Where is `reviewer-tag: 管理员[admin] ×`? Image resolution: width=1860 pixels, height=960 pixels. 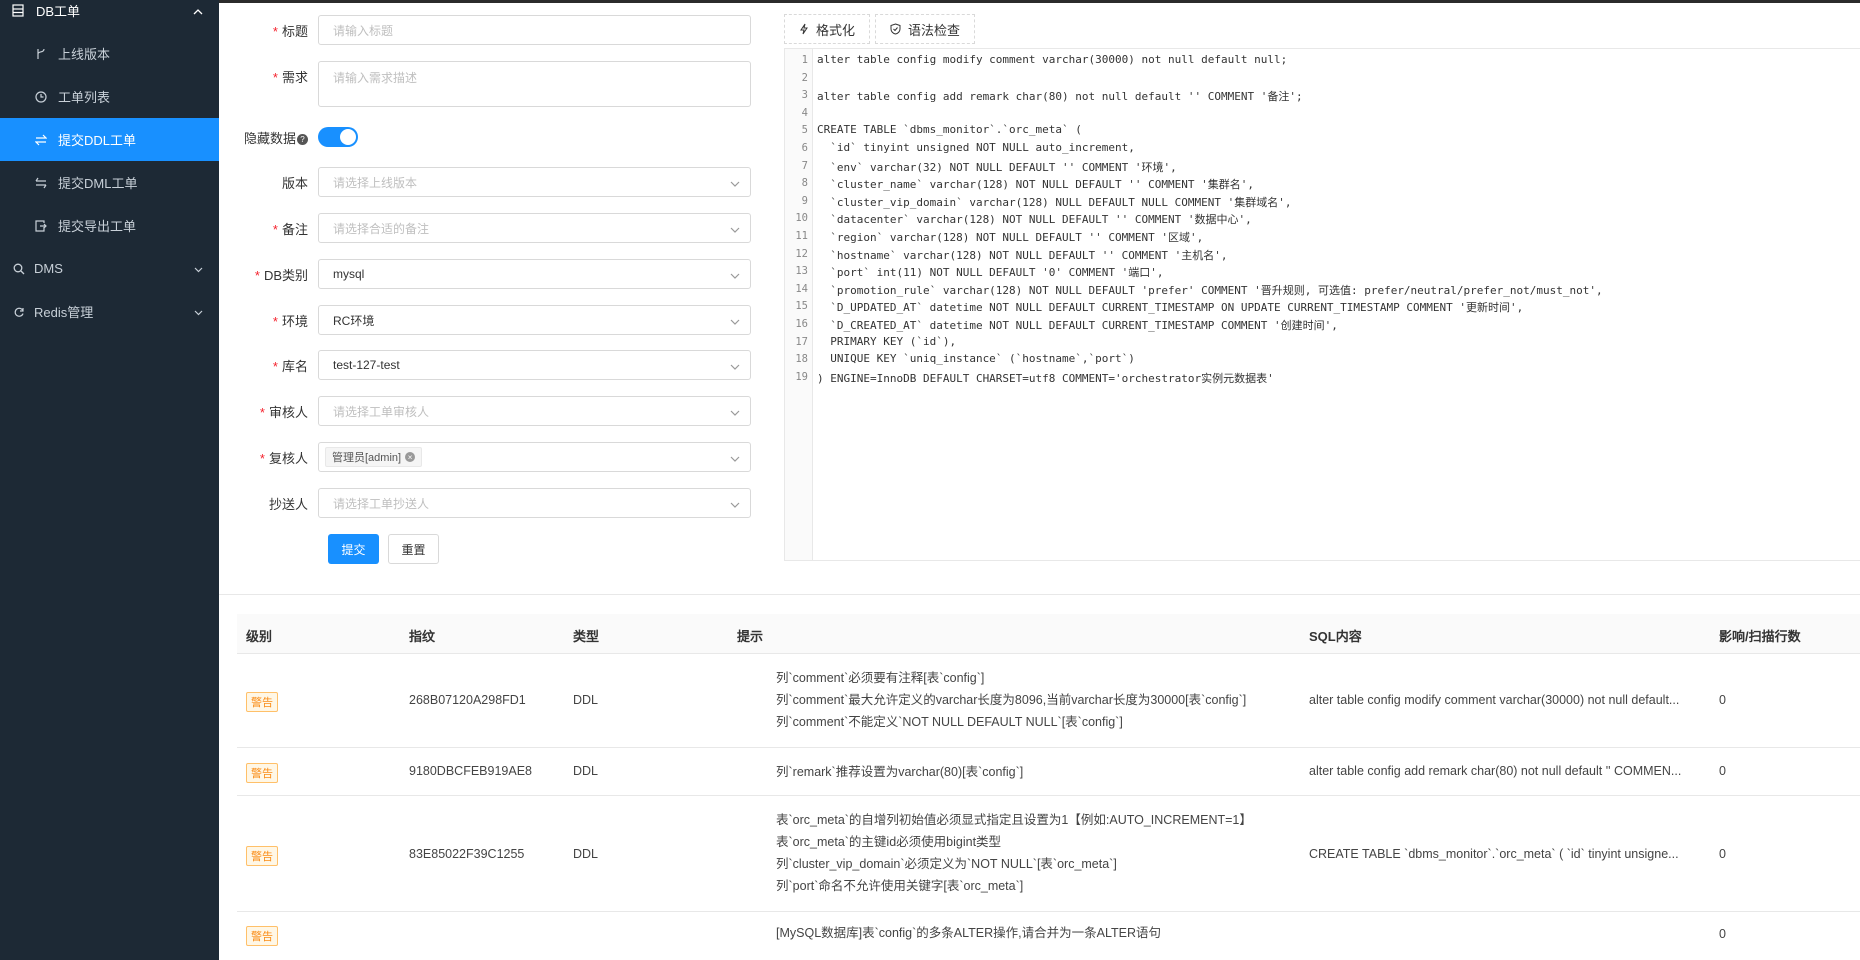 reviewer-tag: 管理员[admin] × is located at coordinates (374, 457).